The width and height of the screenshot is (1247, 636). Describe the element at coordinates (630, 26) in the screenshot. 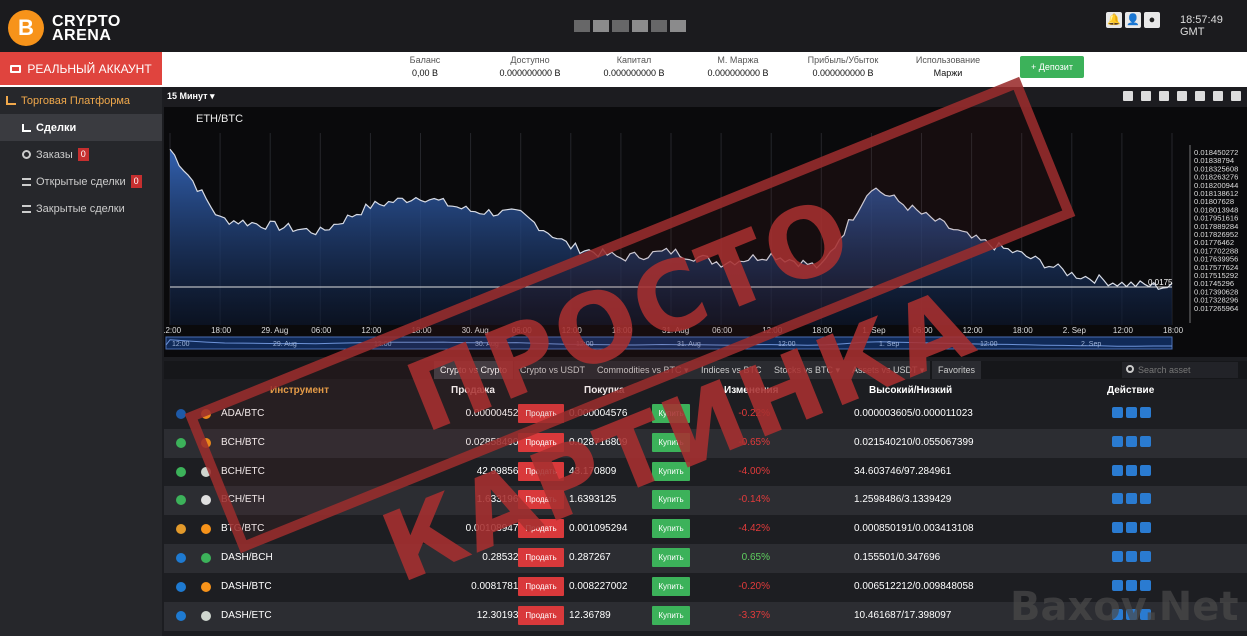

I see `blurred-username` at that location.